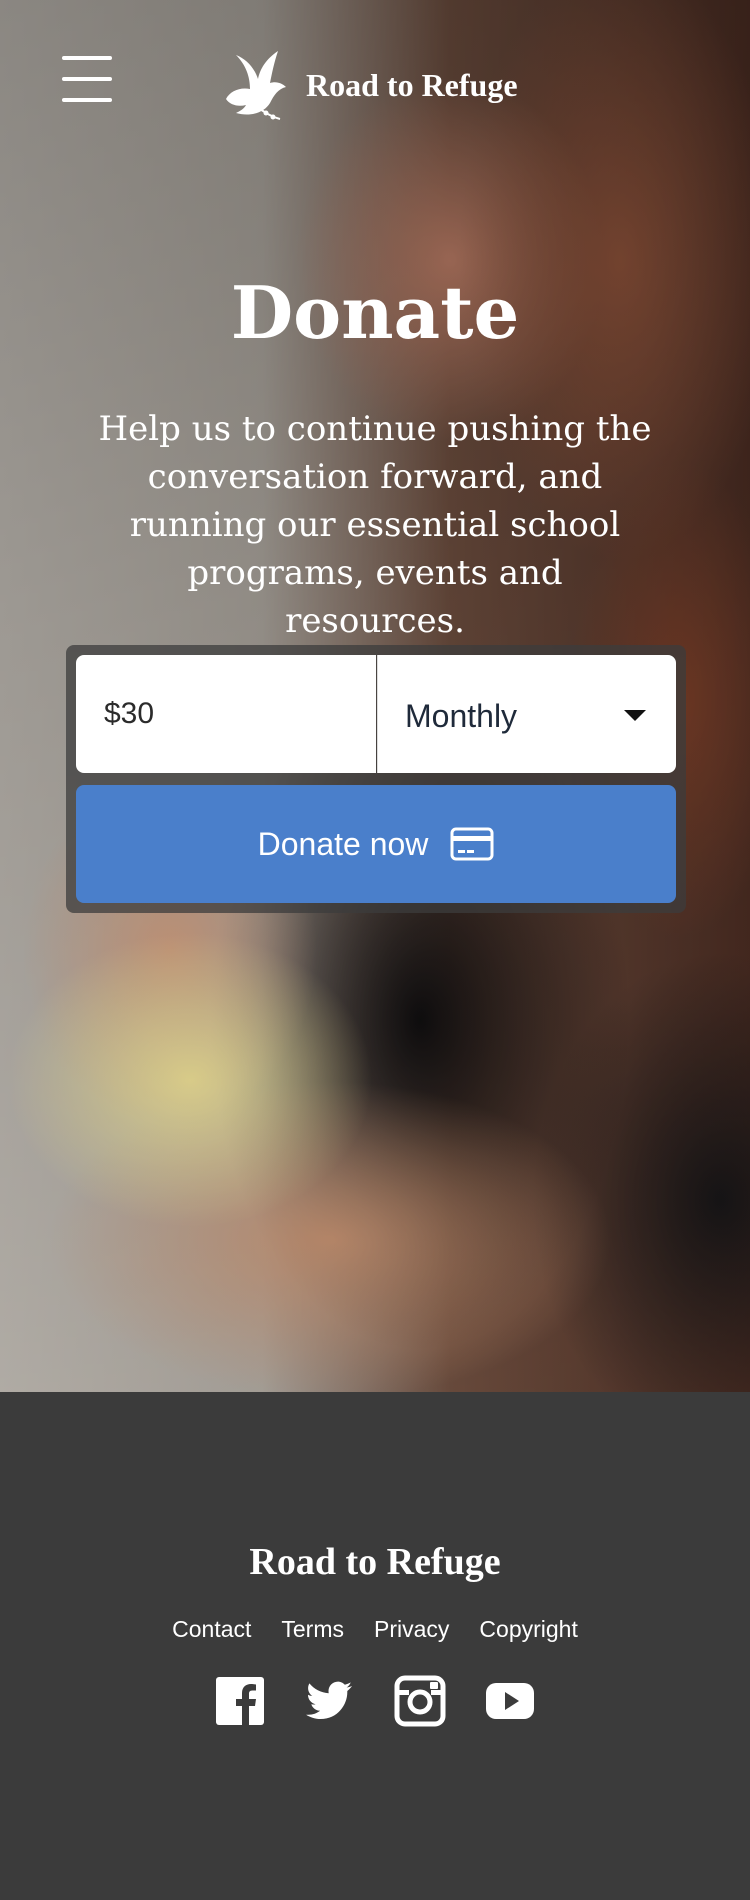 The height and width of the screenshot is (1900, 750). Describe the element at coordinates (240, 1701) in the screenshot. I see `facebook-icon` at that location.